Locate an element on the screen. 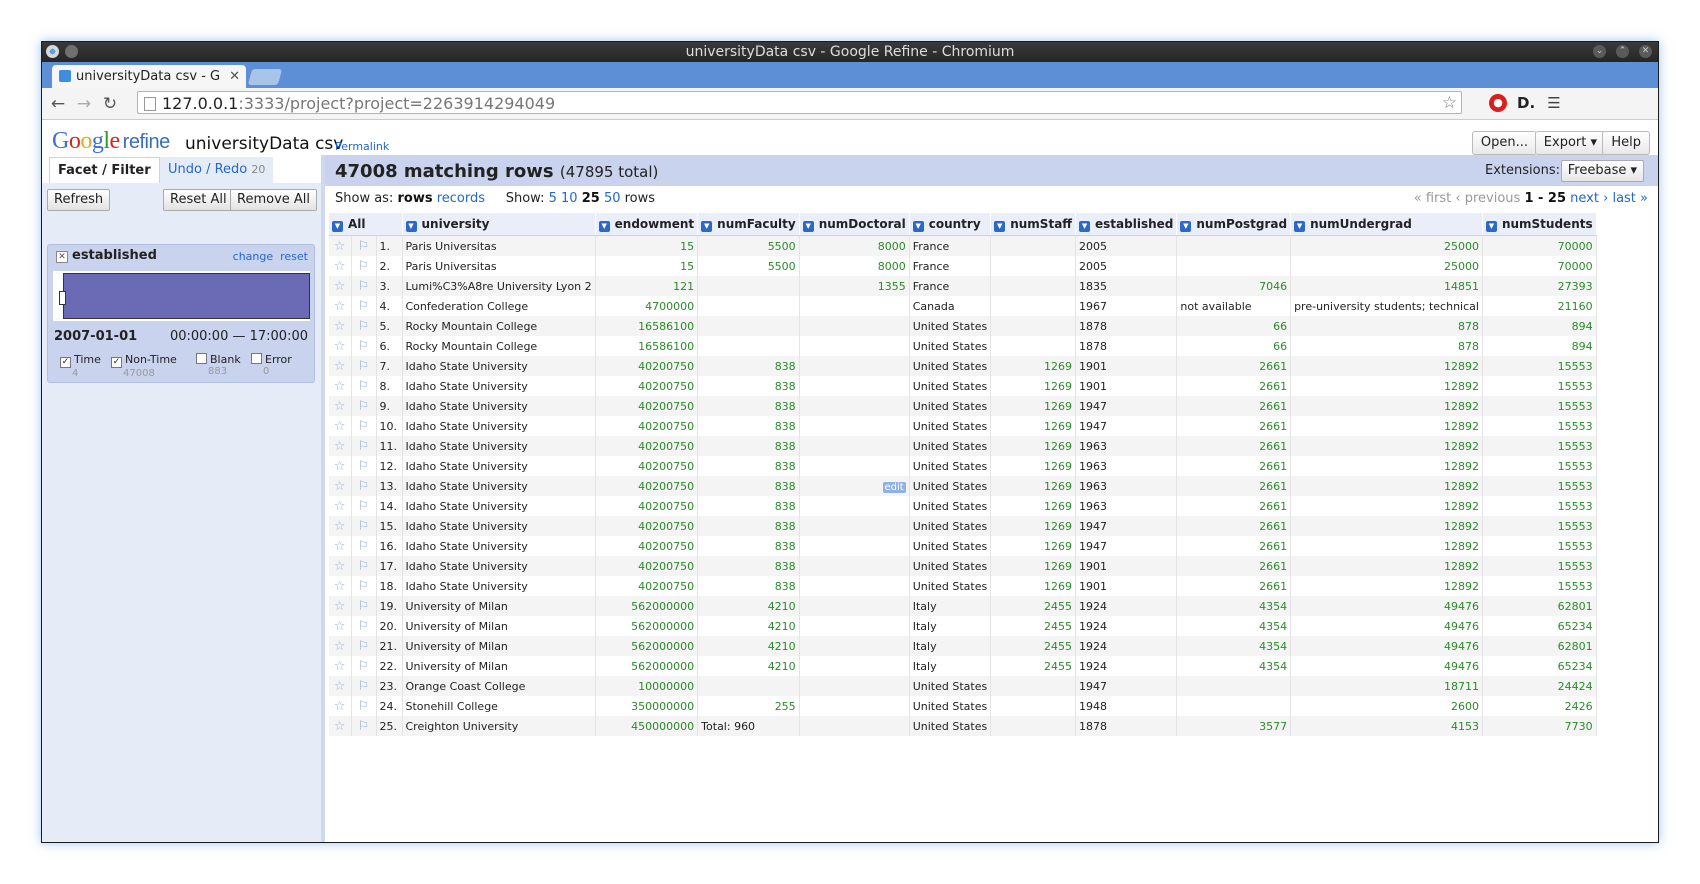 The height and width of the screenshot is (884, 1700). column-header-numPostgrad: ▼ numPostgrad is located at coordinates (1234, 224).